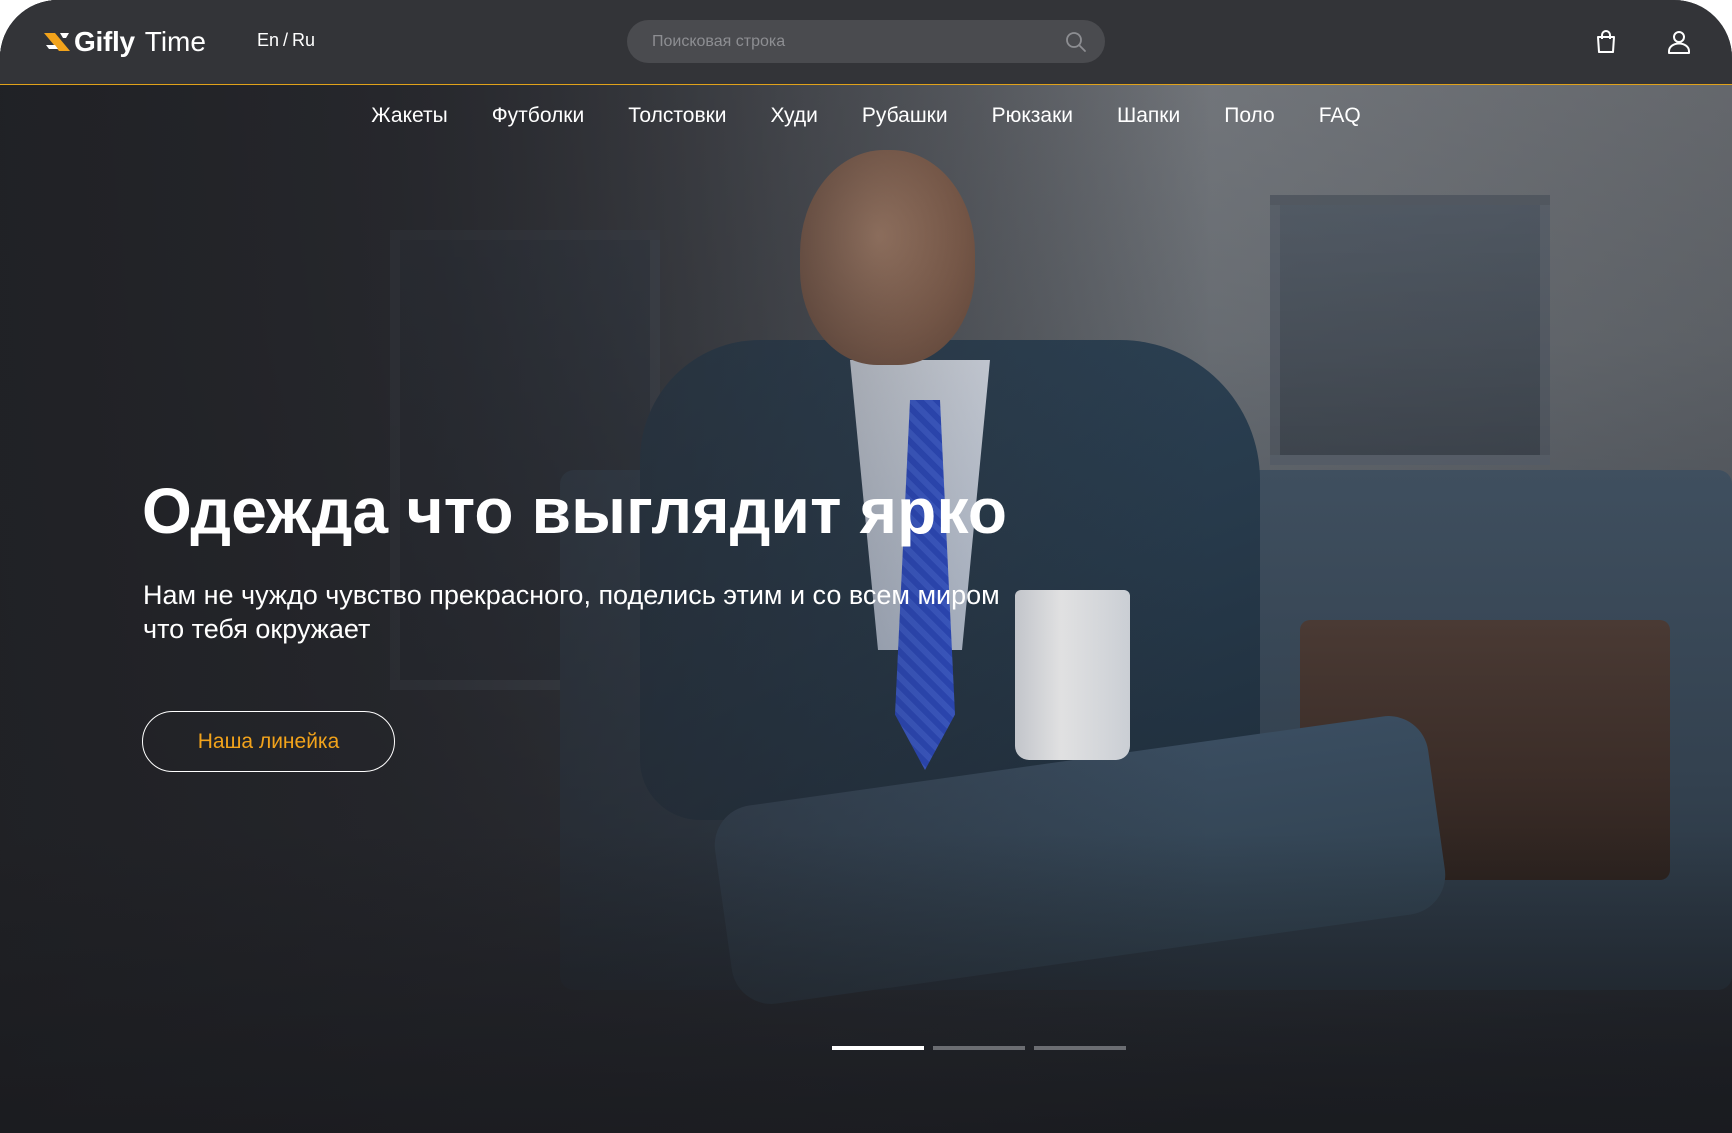 The height and width of the screenshot is (1133, 1732). I want to click on nav-item-shirts: Рубашки, so click(905, 116).